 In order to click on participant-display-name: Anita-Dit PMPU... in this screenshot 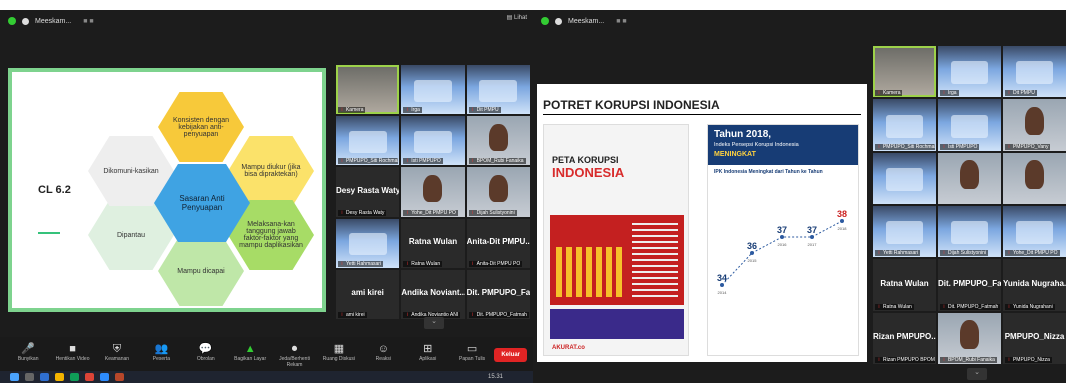, I will do `click(498, 242)`.